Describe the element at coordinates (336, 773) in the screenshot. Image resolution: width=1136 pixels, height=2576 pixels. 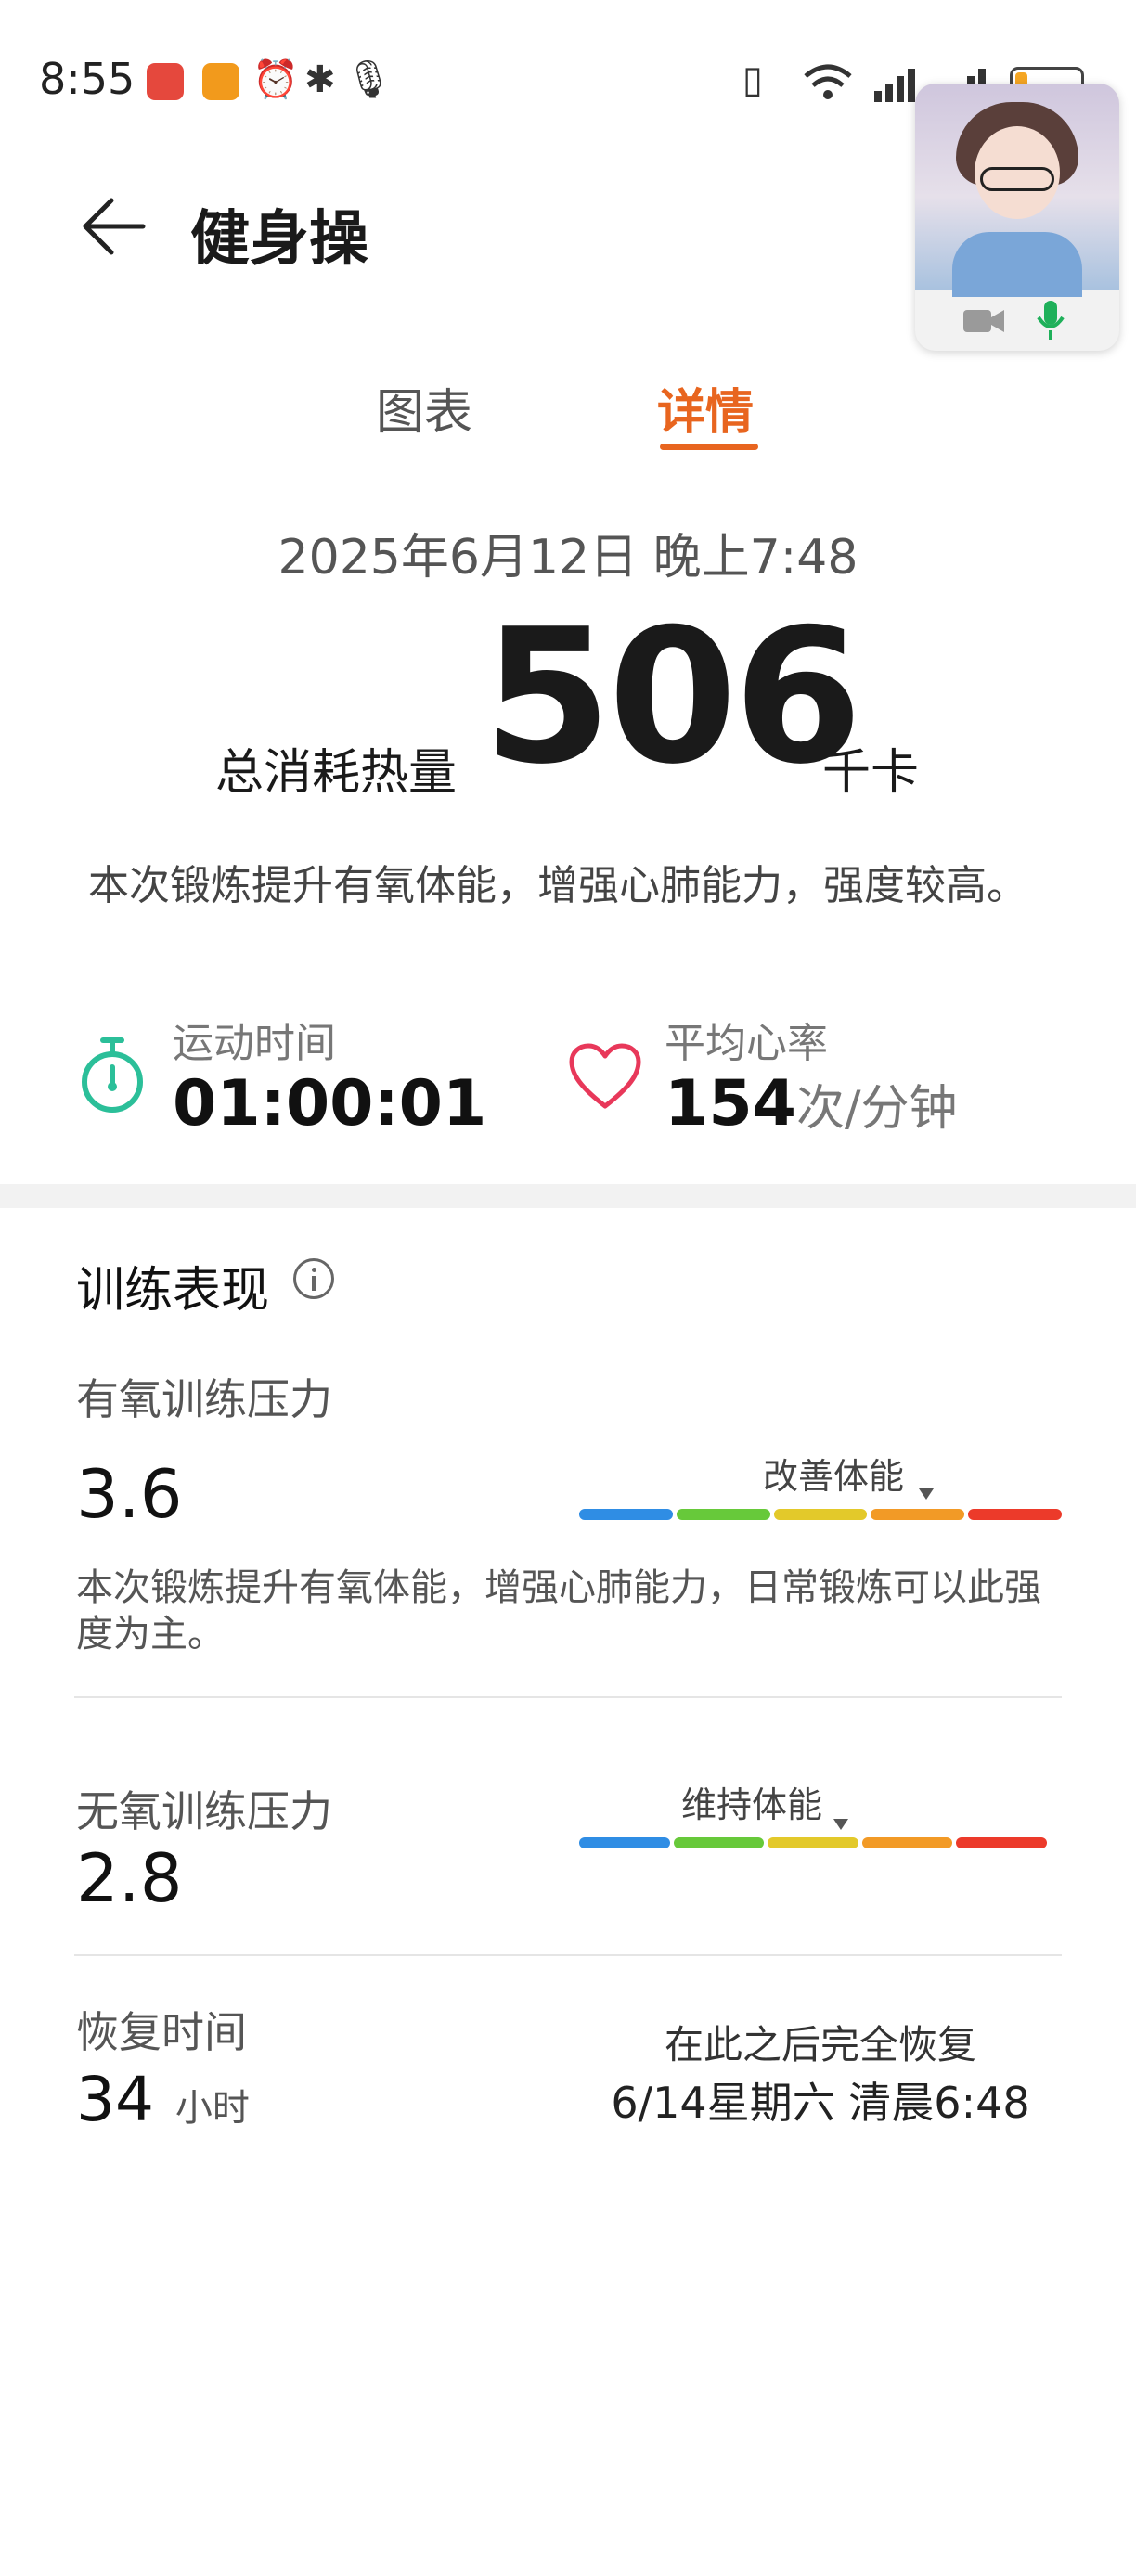
I see `calories-label: 总消耗热量` at that location.